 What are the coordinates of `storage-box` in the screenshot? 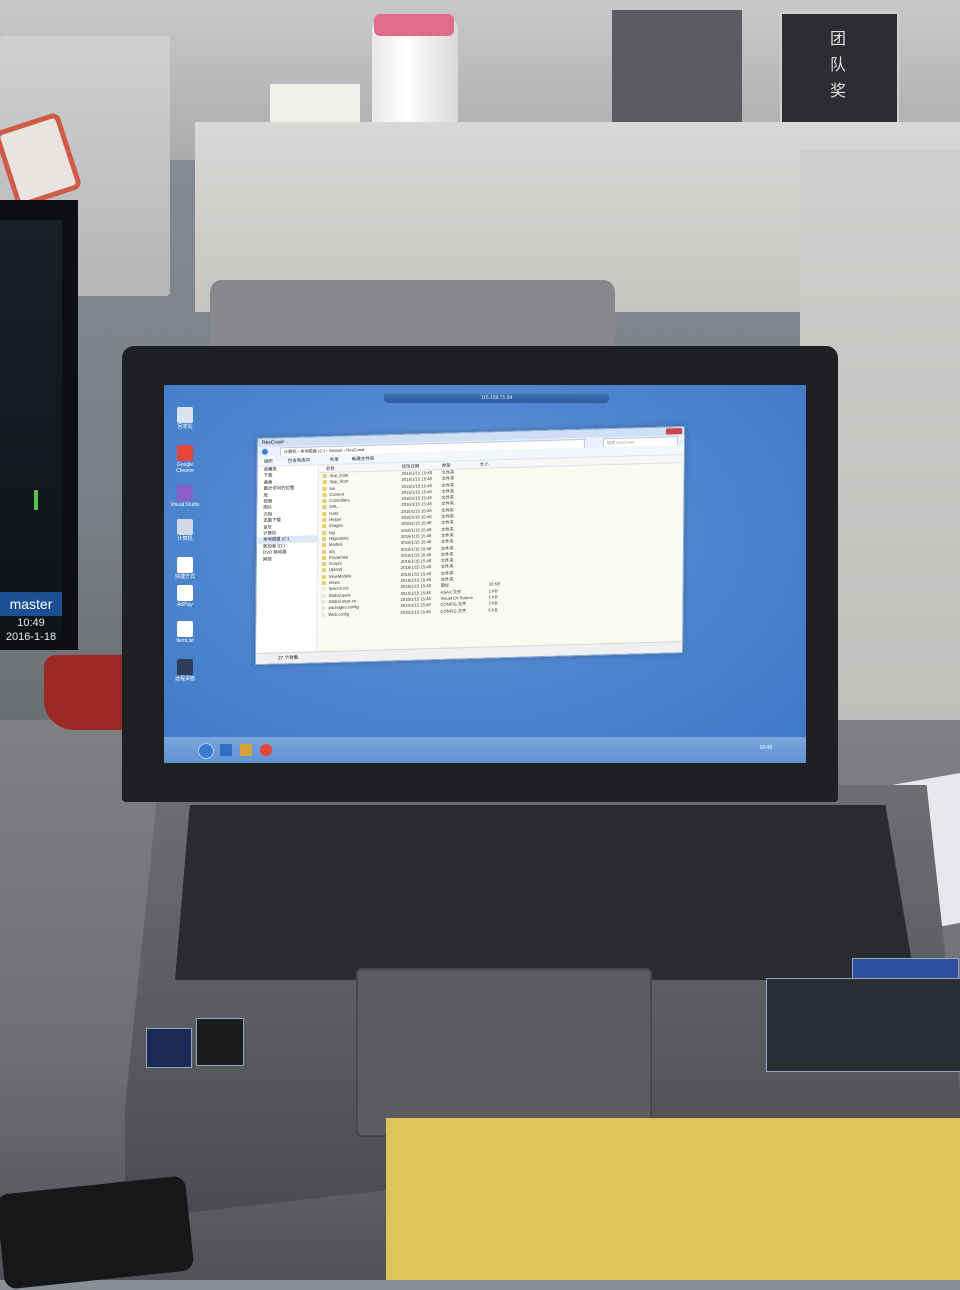 It's located at (677, 75).